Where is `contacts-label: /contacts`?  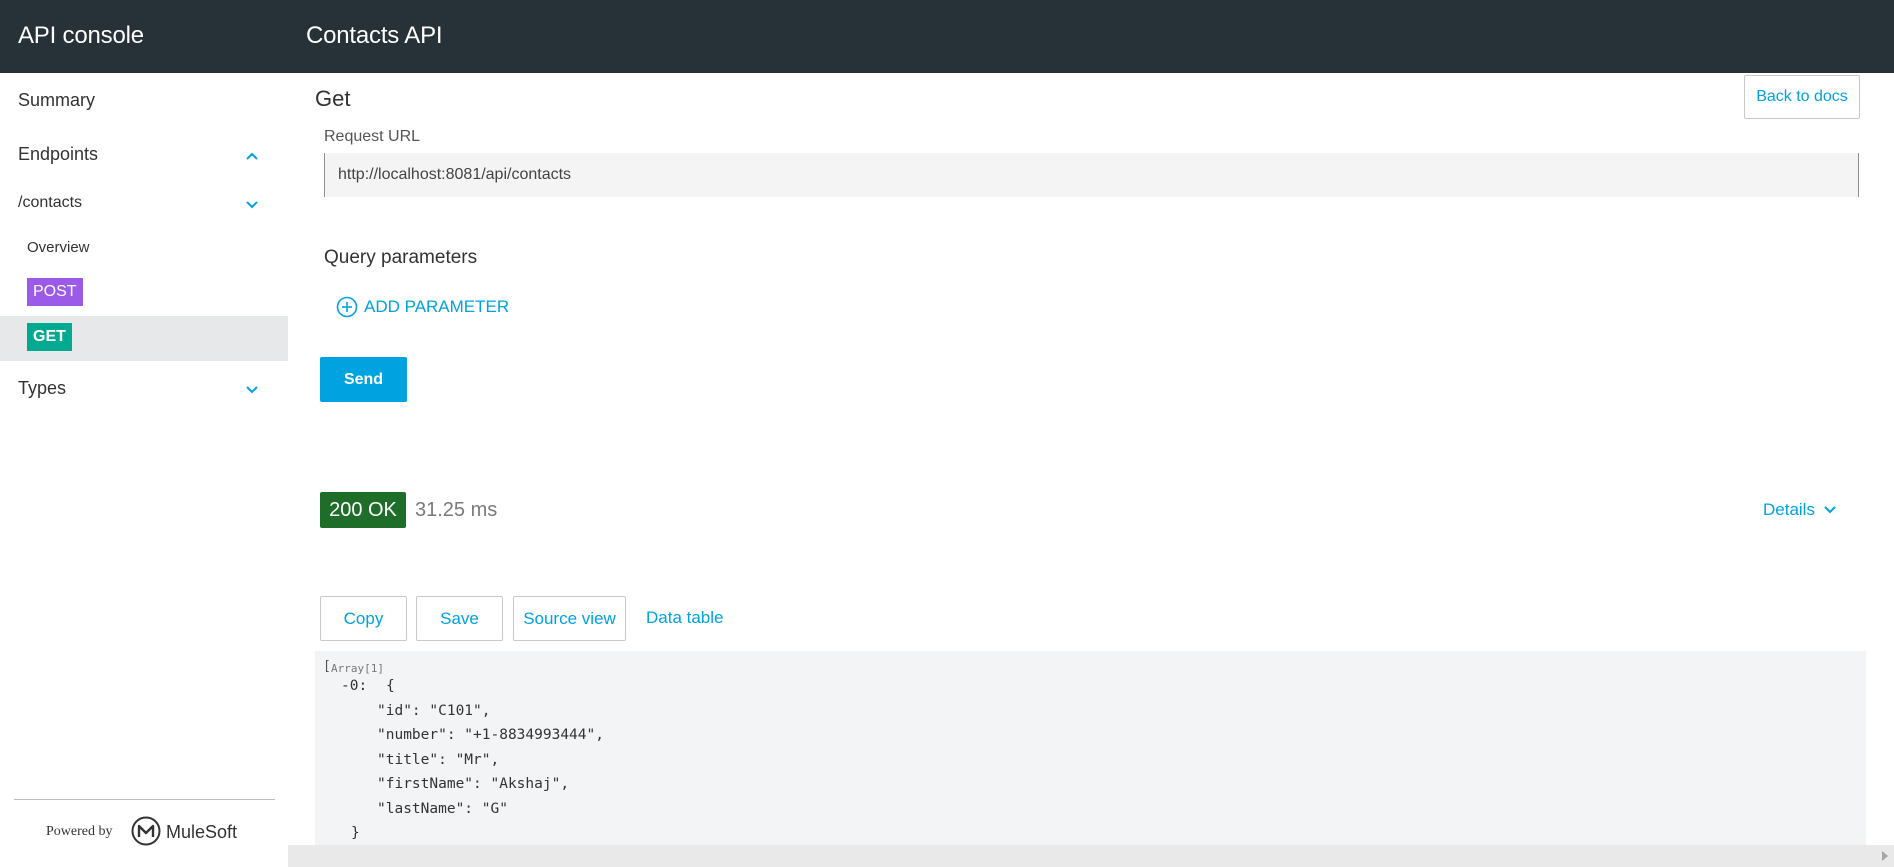
contacts-label: /contacts is located at coordinates (50, 202).